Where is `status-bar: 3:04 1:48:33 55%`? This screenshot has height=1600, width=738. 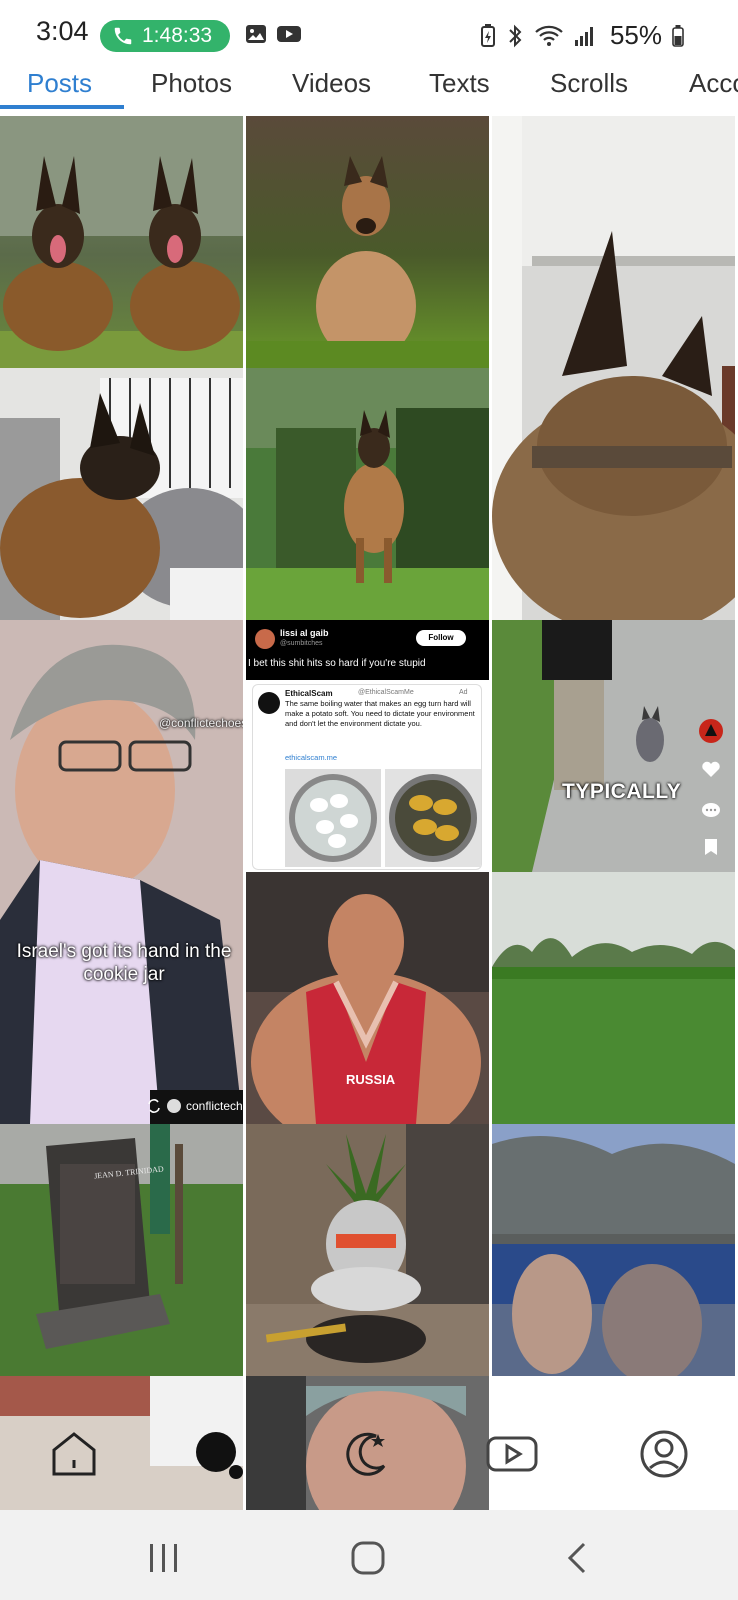
status-bar: 3:04 1:48:33 55% is located at coordinates (369, 32).